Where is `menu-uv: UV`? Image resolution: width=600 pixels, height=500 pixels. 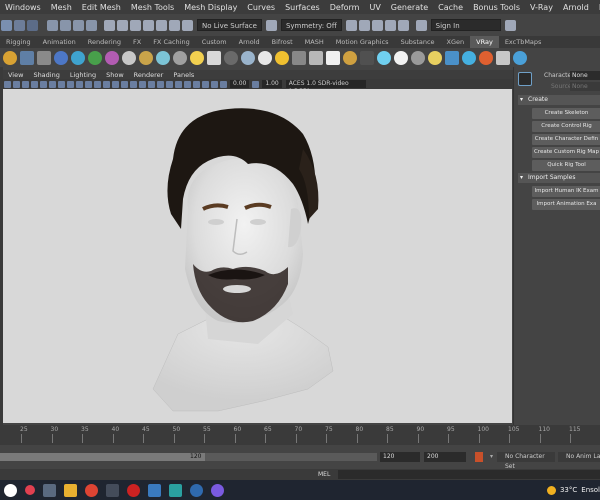
menu-uv: UV is located at coordinates (374, 7).